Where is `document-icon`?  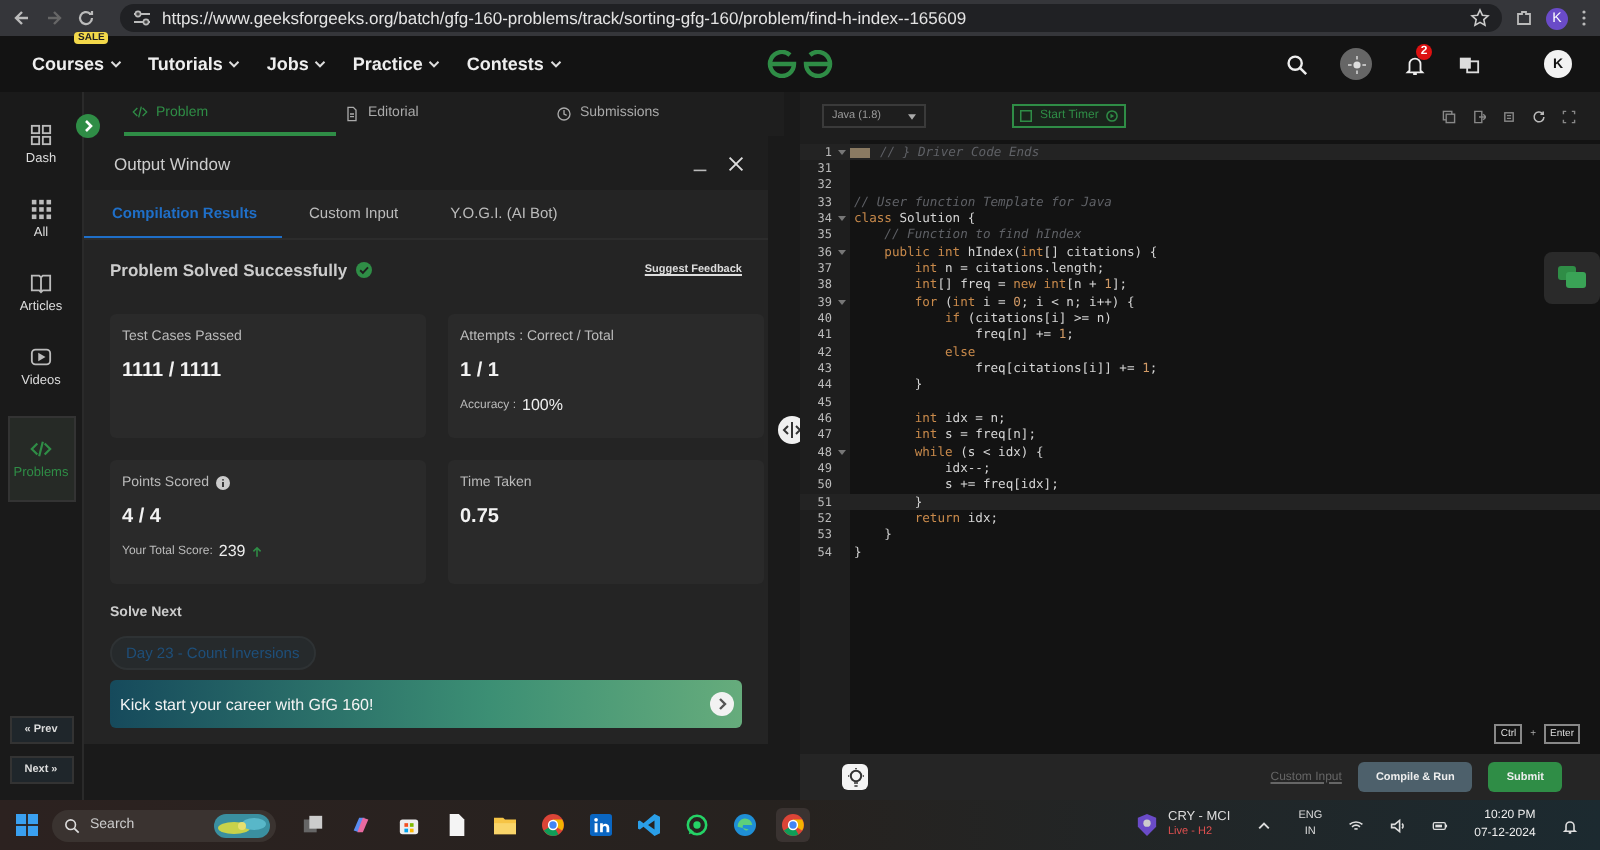
document-icon is located at coordinates (457, 825).